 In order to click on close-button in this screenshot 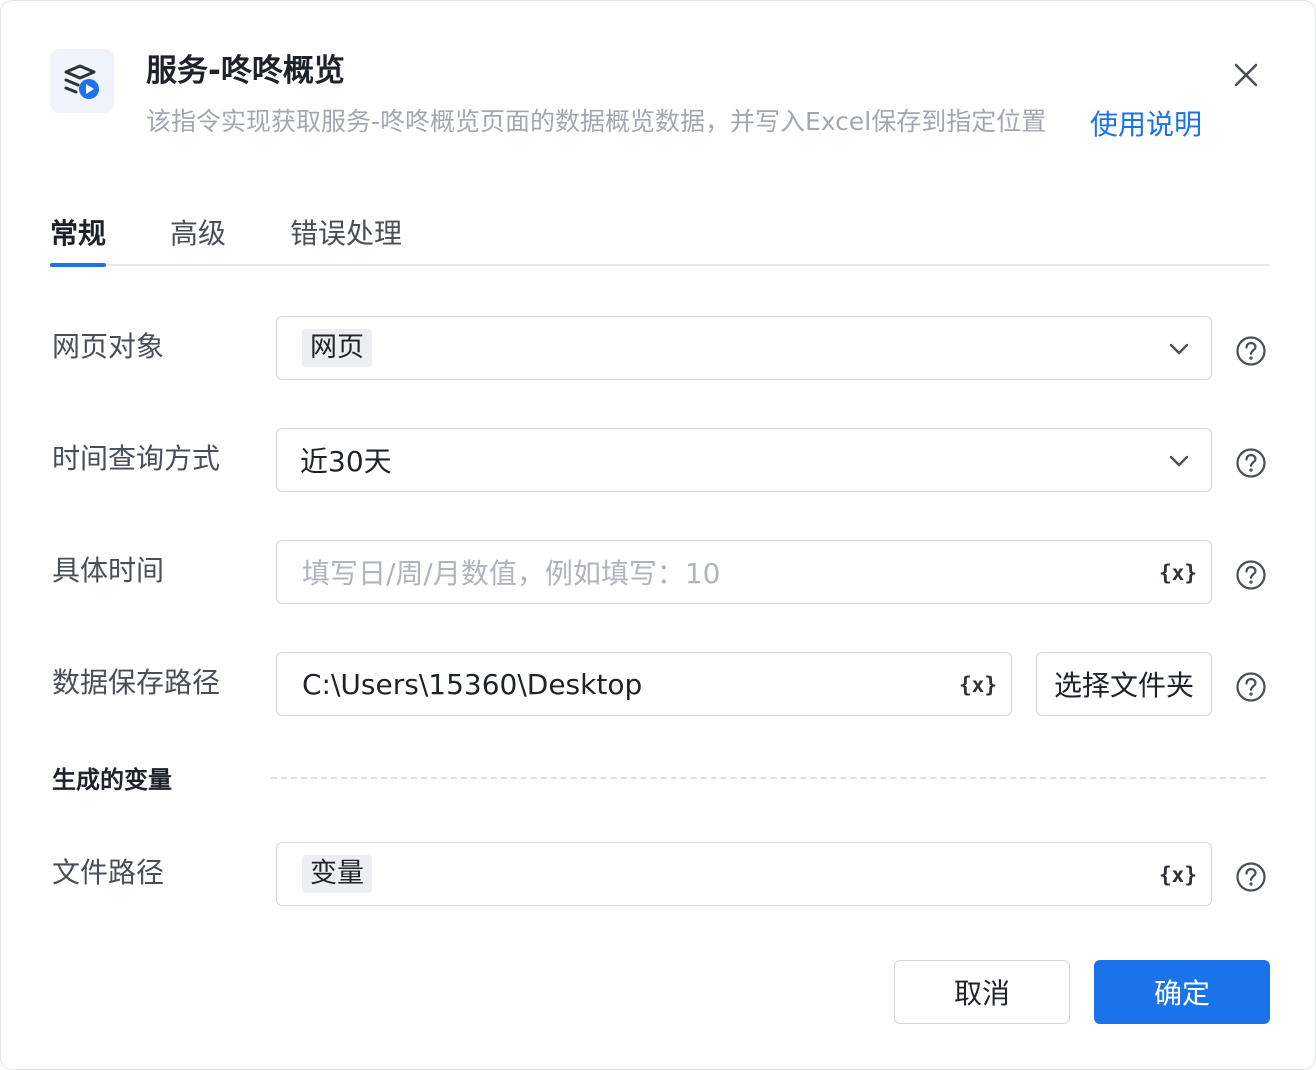, I will do `click(1246, 75)`.